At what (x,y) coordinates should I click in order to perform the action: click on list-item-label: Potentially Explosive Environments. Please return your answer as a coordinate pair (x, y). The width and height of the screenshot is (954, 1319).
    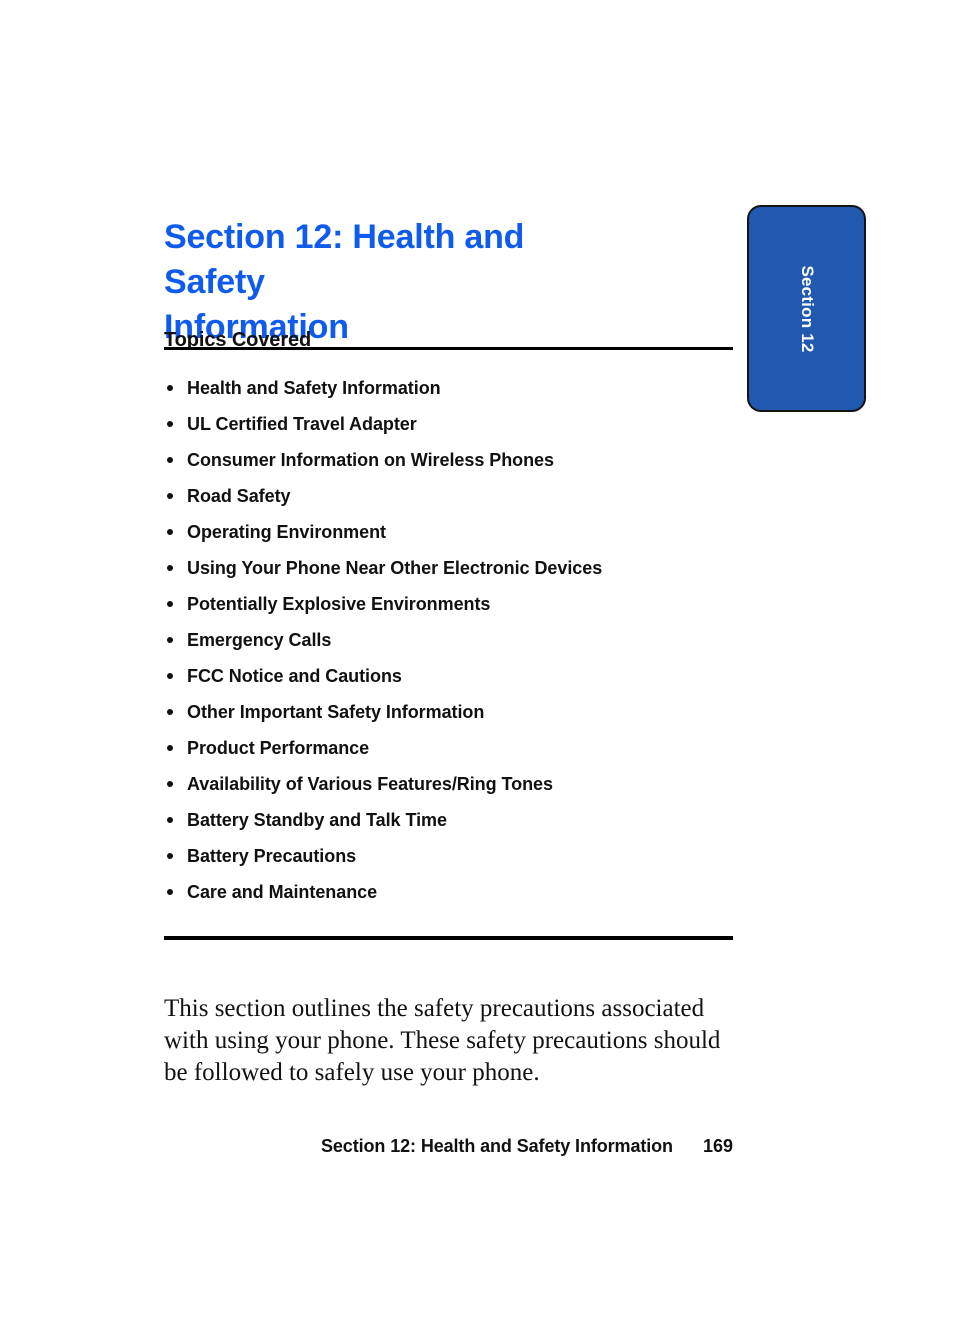
    Looking at the image, I should click on (339, 604).